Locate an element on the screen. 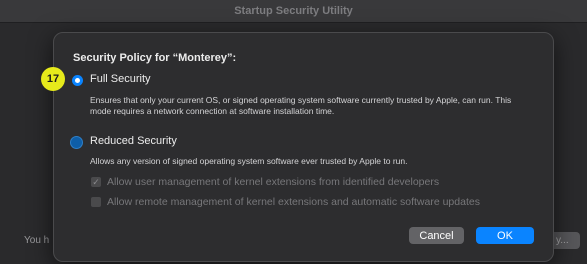  full-security-label: Full Security is located at coordinates (120, 79).